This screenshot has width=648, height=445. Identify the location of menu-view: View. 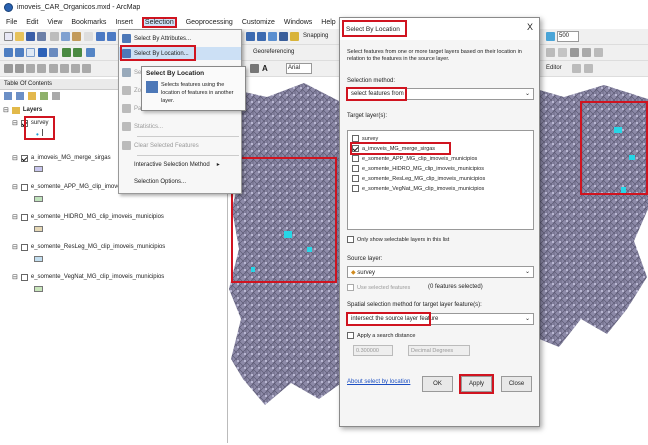
(54, 22).